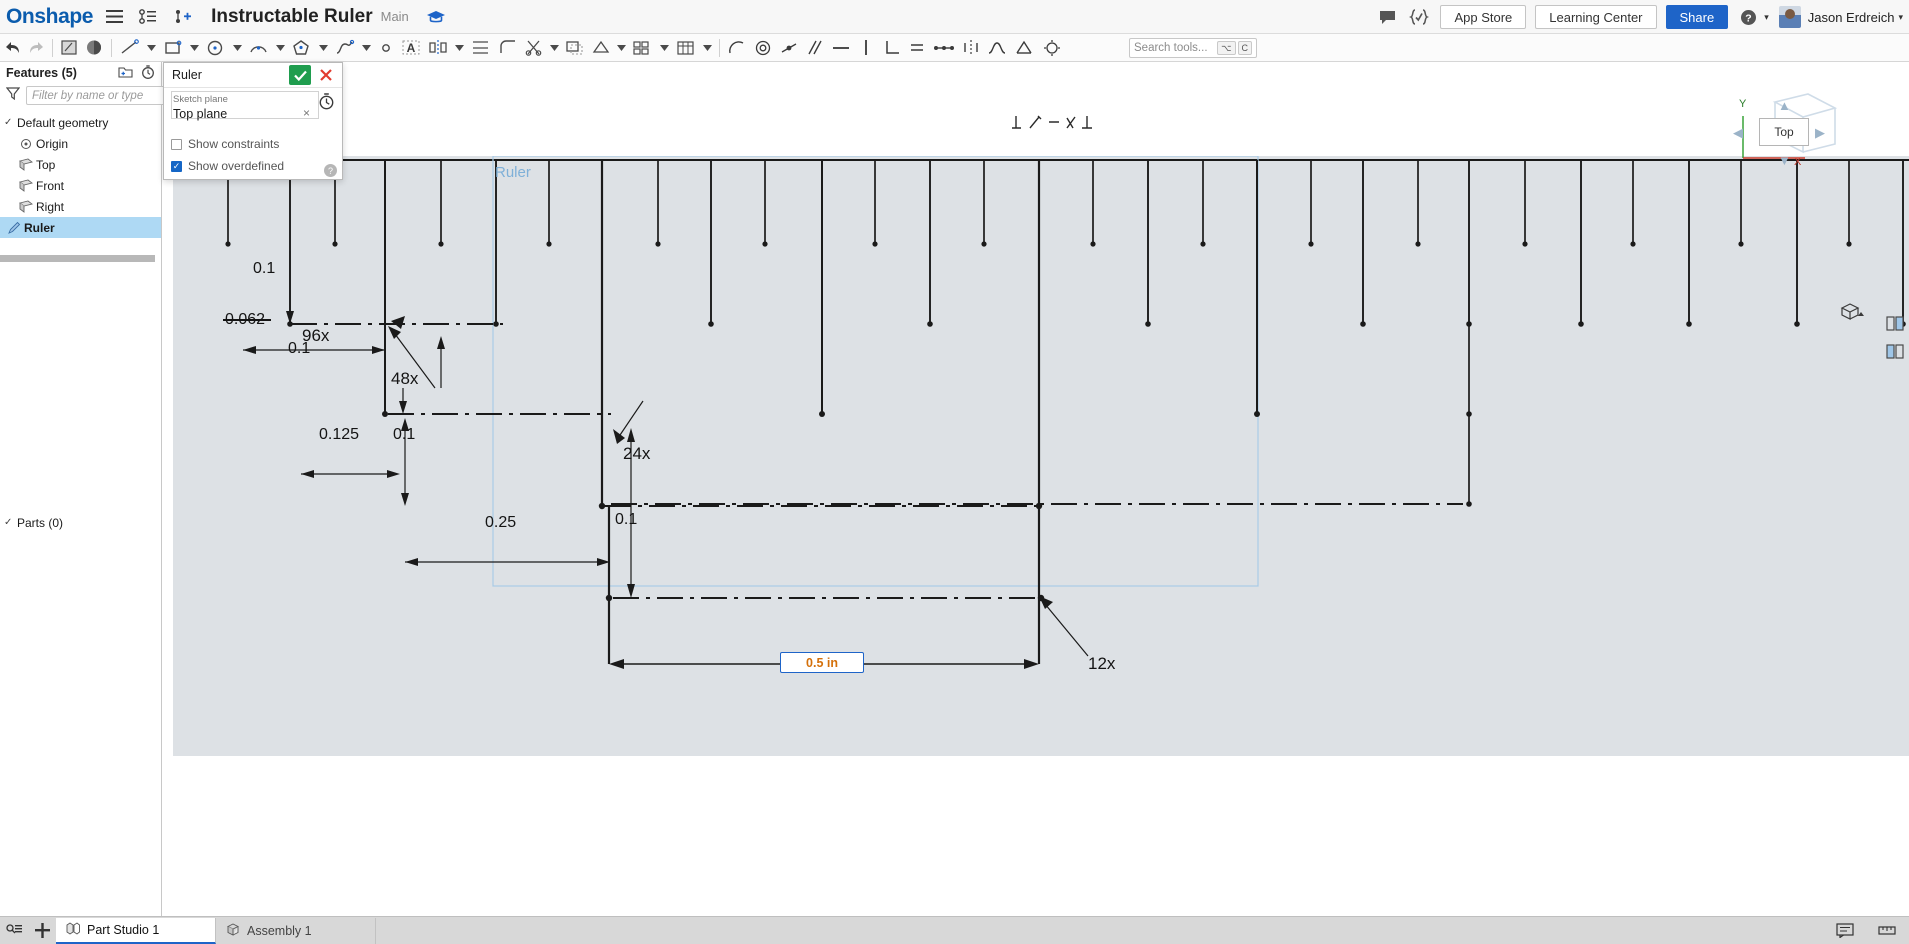  What do you see at coordinates (917, 48) in the screenshot?
I see `equal-constraint-icon` at bounding box center [917, 48].